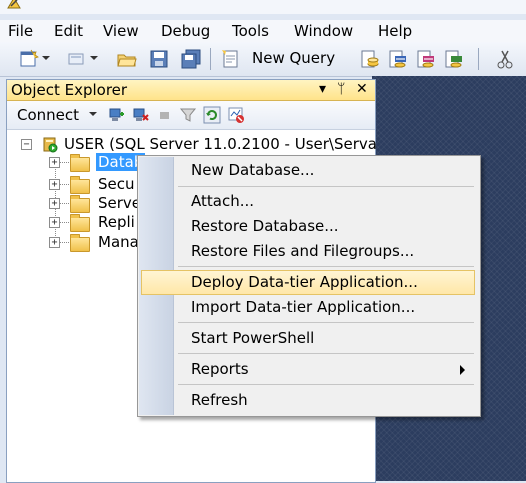 The width and height of the screenshot is (526, 483). What do you see at coordinates (77, 59) in the screenshot?
I see `add-item-icon` at bounding box center [77, 59].